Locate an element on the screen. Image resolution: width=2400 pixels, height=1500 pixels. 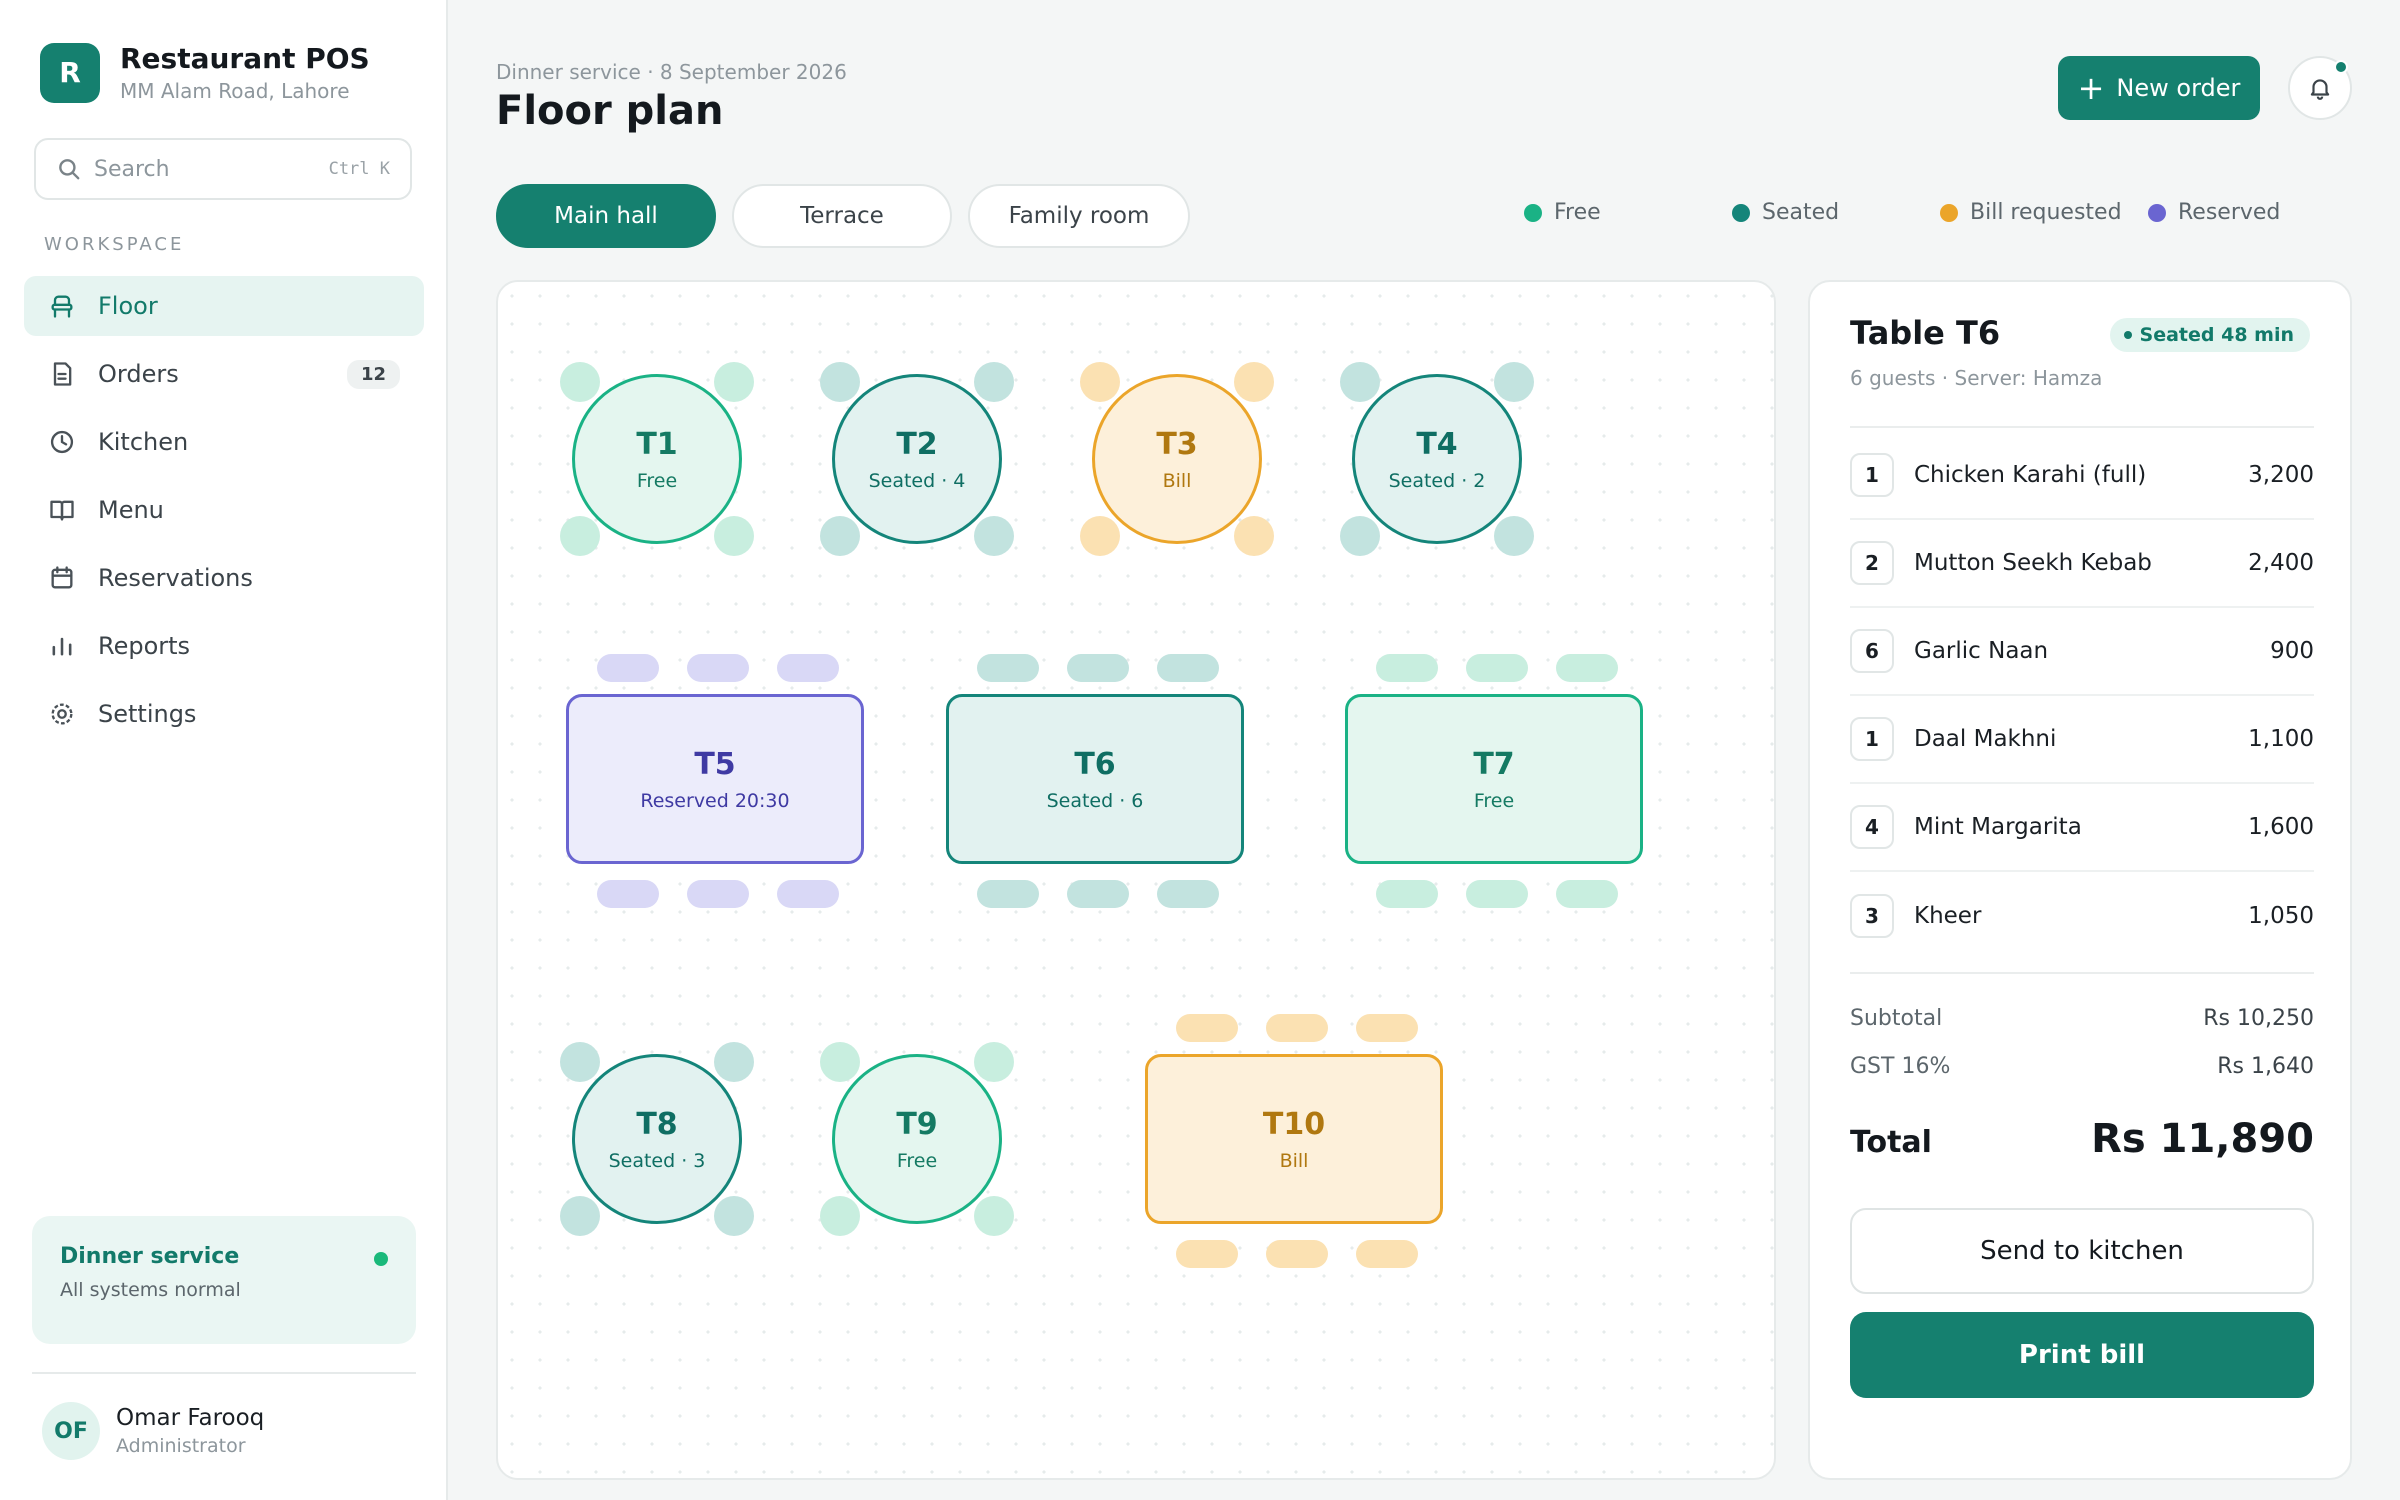
item-price: 1,600 is located at coordinates (2281, 827).